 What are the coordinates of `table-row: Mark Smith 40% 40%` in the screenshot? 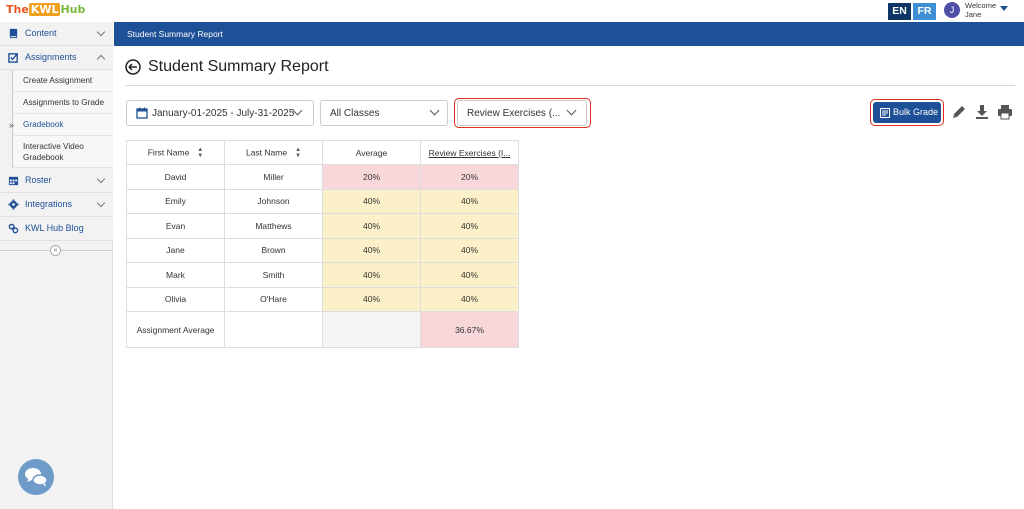 It's located at (322, 275).